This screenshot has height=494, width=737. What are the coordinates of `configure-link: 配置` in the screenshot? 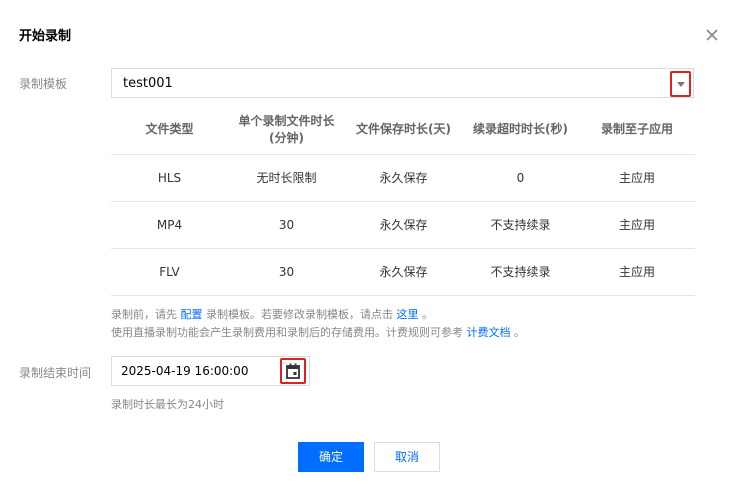 It's located at (192, 314).